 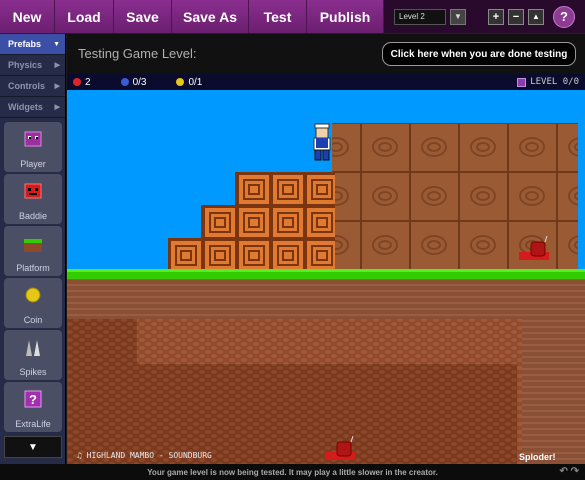 I want to click on prefab-label: Coin, so click(x=33, y=320).